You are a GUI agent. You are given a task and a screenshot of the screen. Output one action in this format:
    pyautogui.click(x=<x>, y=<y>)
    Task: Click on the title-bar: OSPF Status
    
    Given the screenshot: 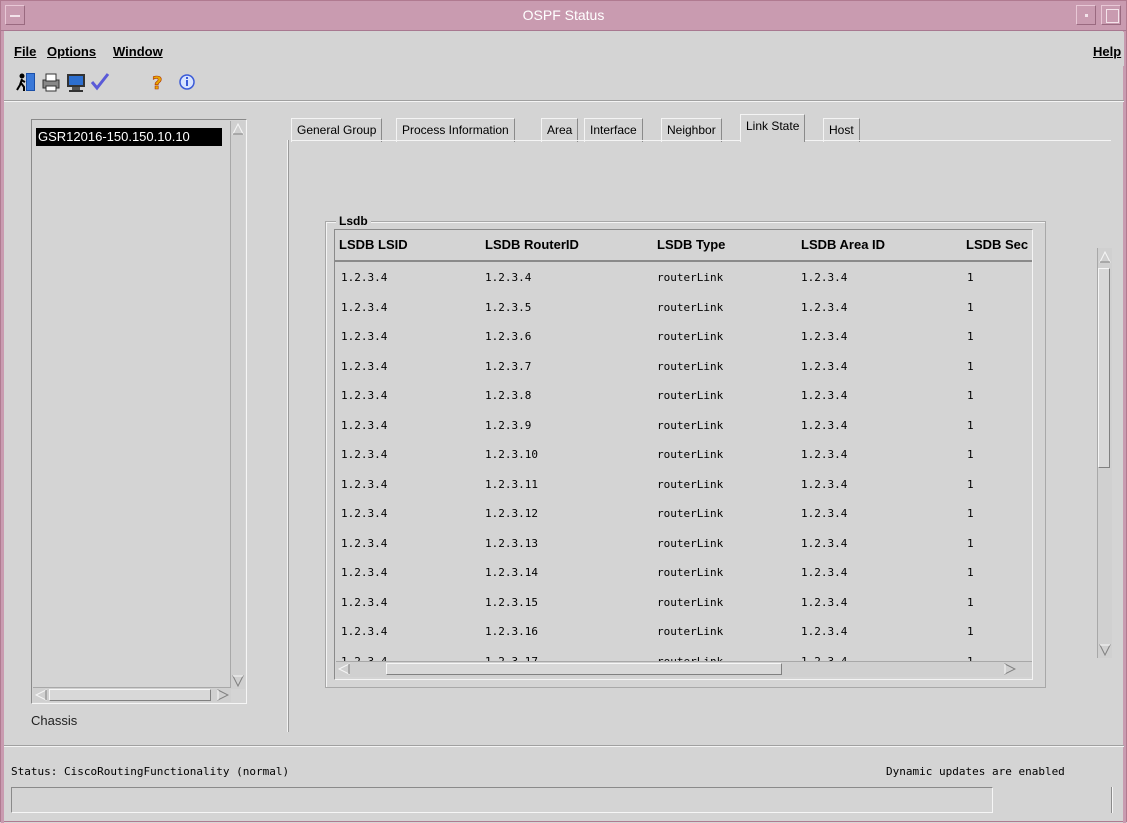 What is the action you would take?
    pyautogui.click(x=563, y=16)
    